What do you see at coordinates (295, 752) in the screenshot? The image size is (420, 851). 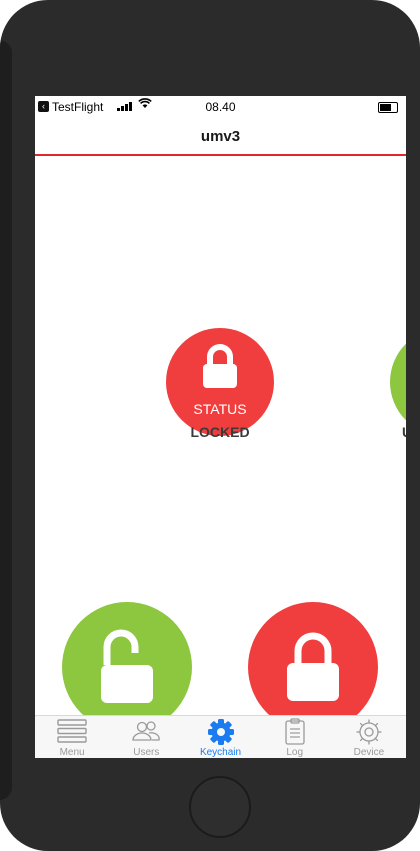 I see `tab-label: Log` at bounding box center [295, 752].